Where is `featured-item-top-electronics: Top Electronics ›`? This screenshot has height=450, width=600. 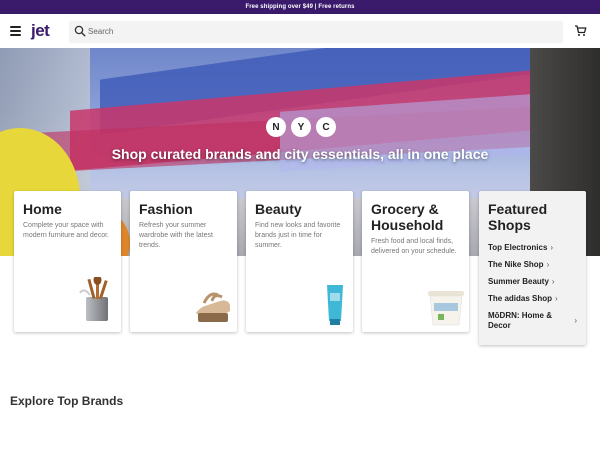
featured-item-top-electronics: Top Electronics › is located at coordinates (532, 248).